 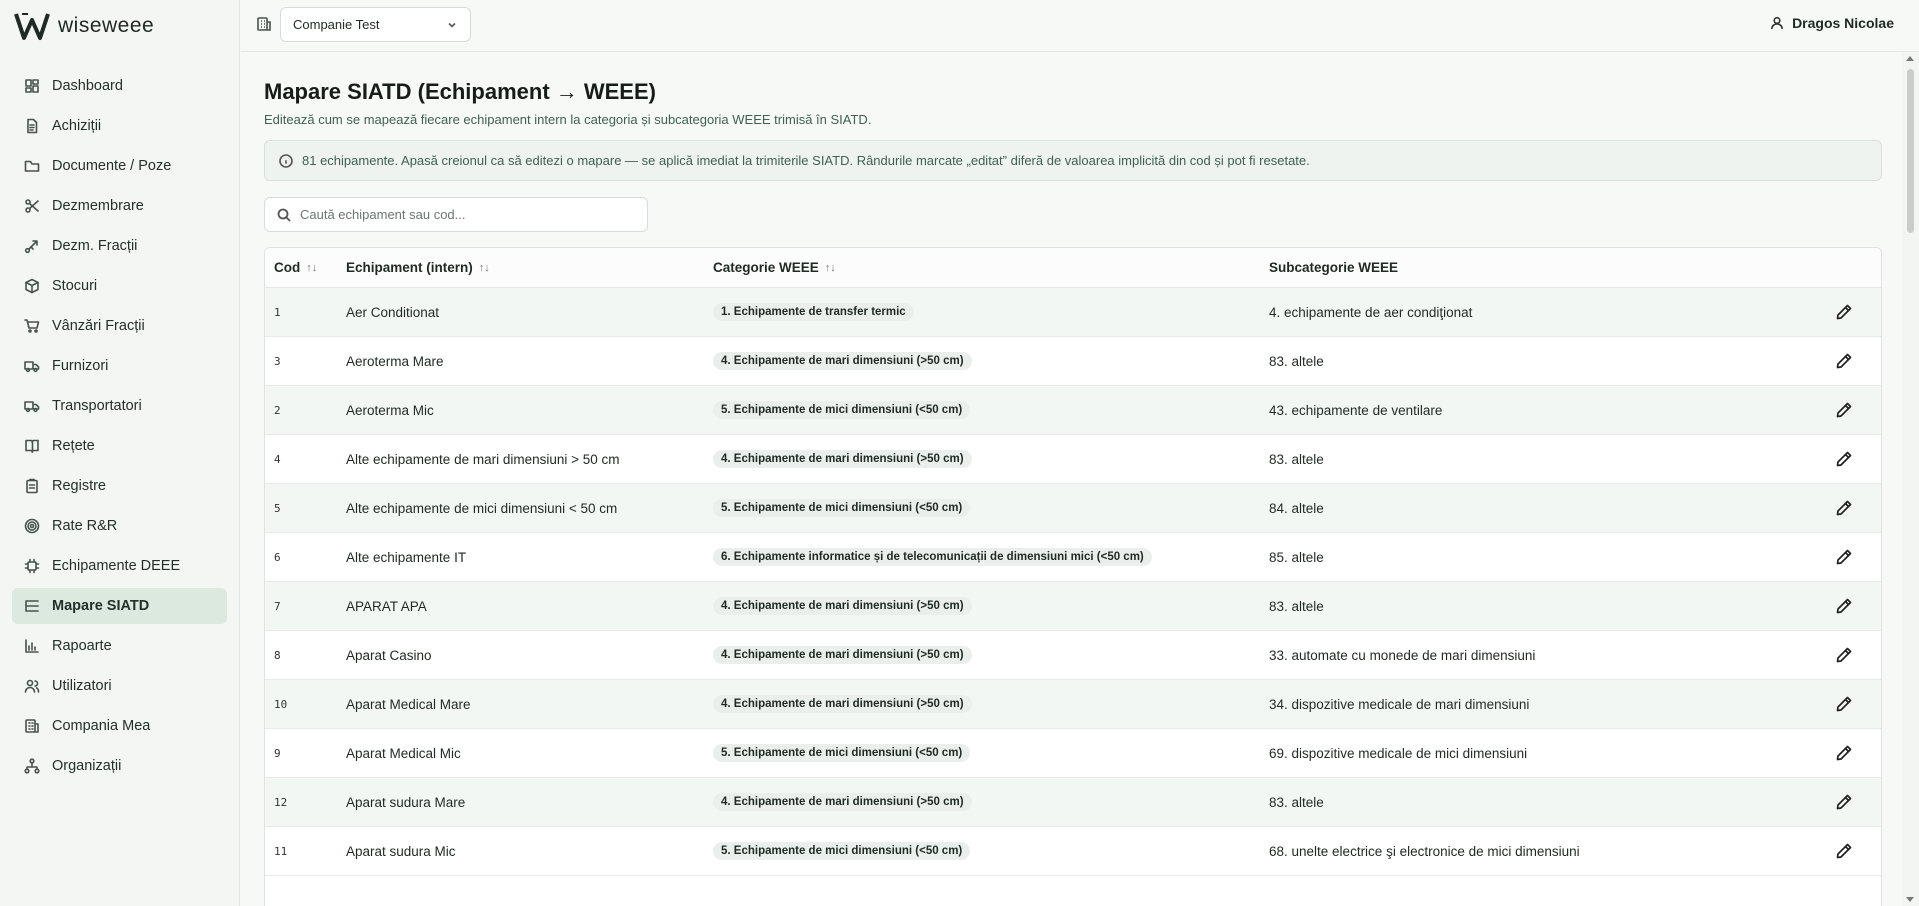 I want to click on sidebar-item-compania-mea: Compania Mea, so click(x=119, y=726).